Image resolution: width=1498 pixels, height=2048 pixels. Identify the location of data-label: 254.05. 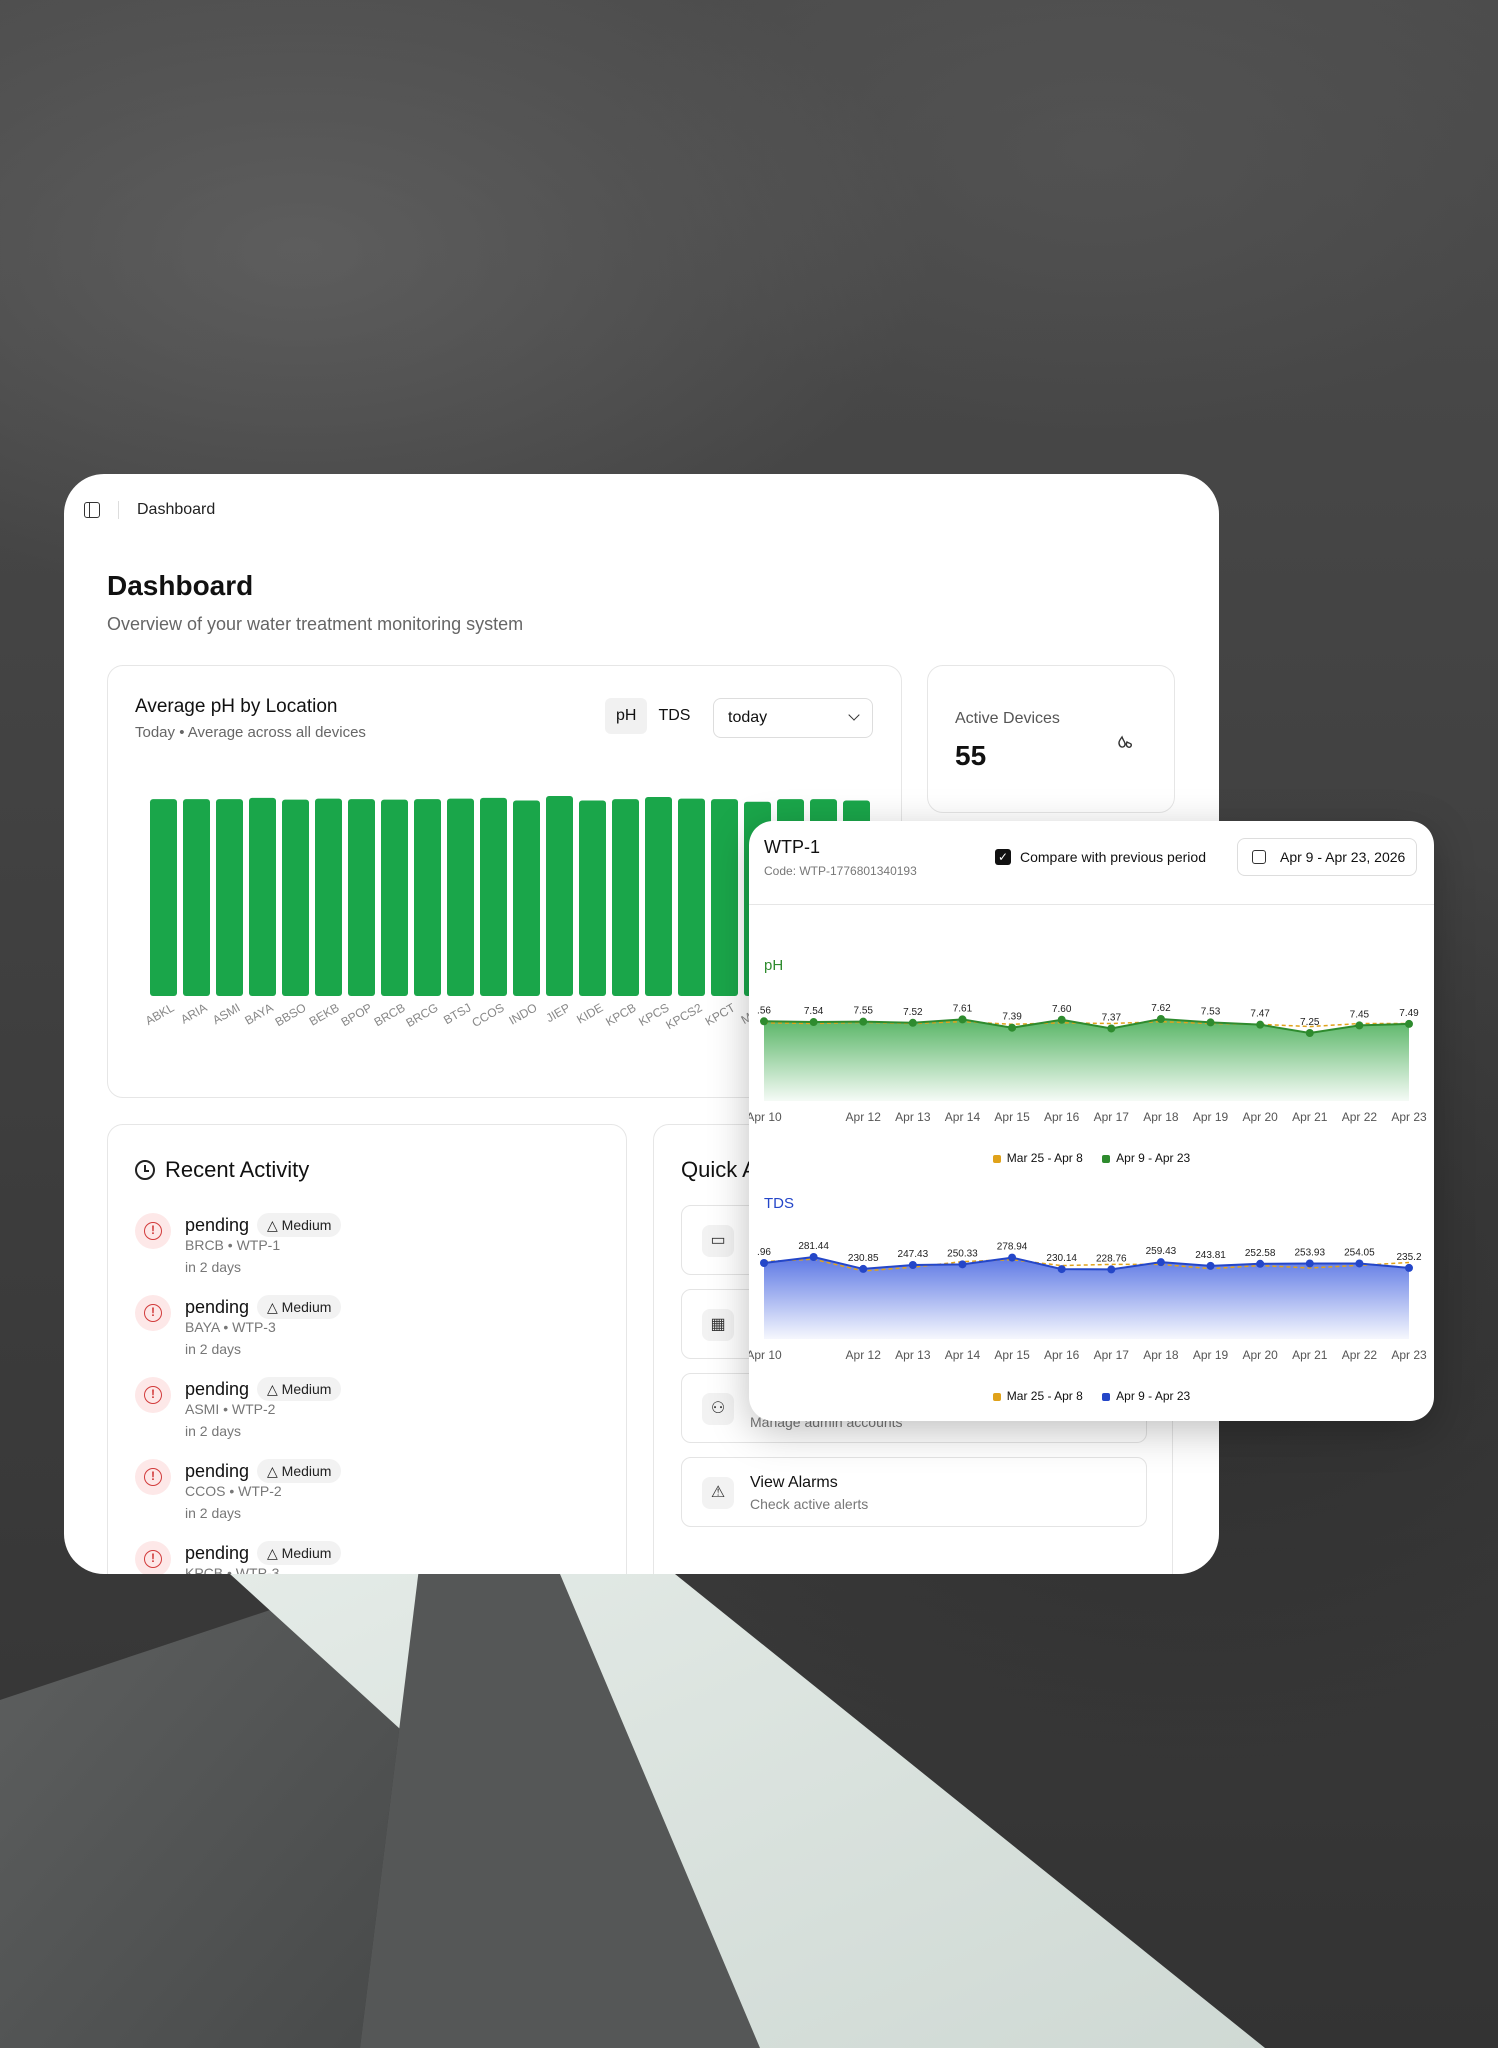
(1359, 1252).